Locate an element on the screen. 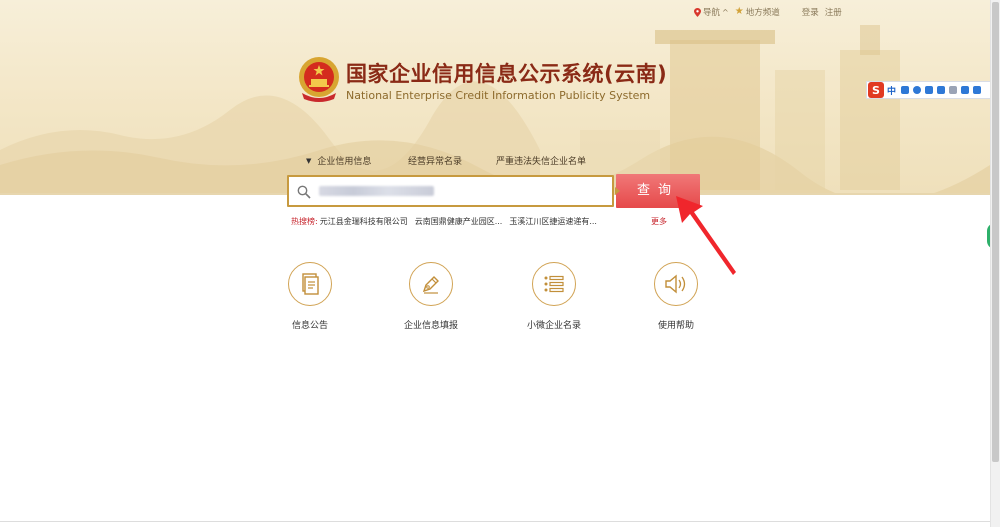 The height and width of the screenshot is (527, 1000). star-icon: ★ is located at coordinates (739, 11).